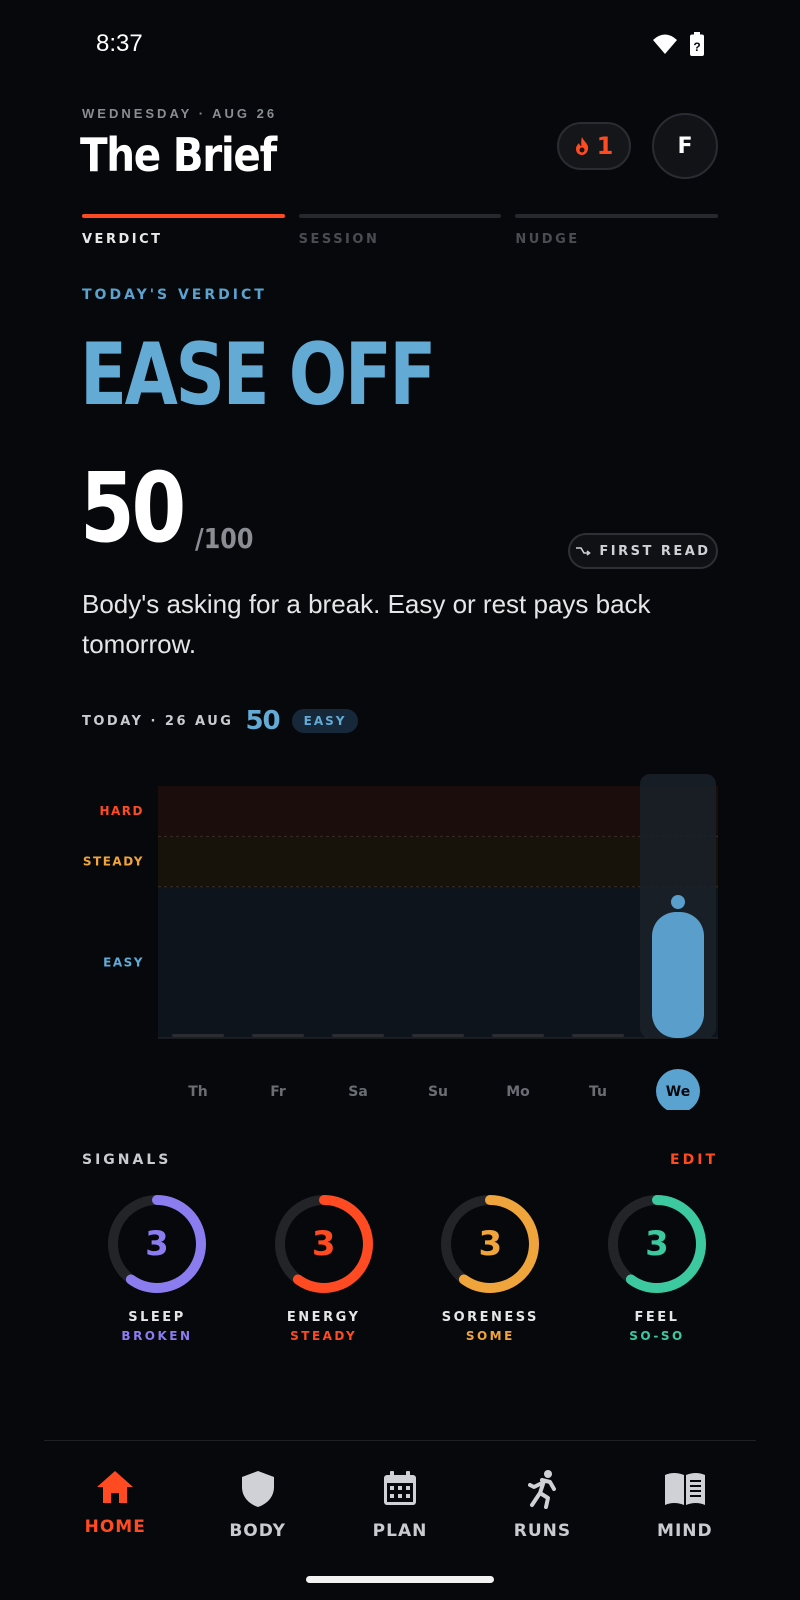  Describe the element at coordinates (657, 1317) in the screenshot. I see `signal-name: FEEL` at that location.